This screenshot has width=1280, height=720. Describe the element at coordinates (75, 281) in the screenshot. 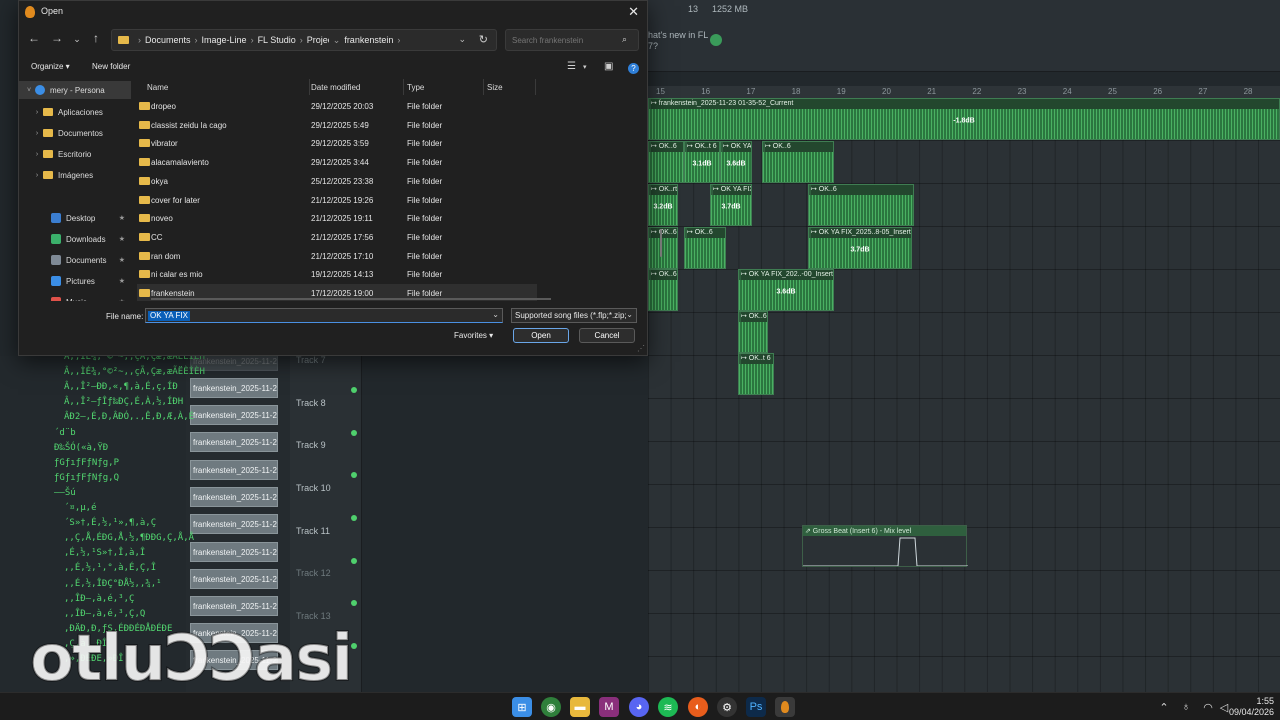

I see `nav-pane-item: Pictures ★` at that location.